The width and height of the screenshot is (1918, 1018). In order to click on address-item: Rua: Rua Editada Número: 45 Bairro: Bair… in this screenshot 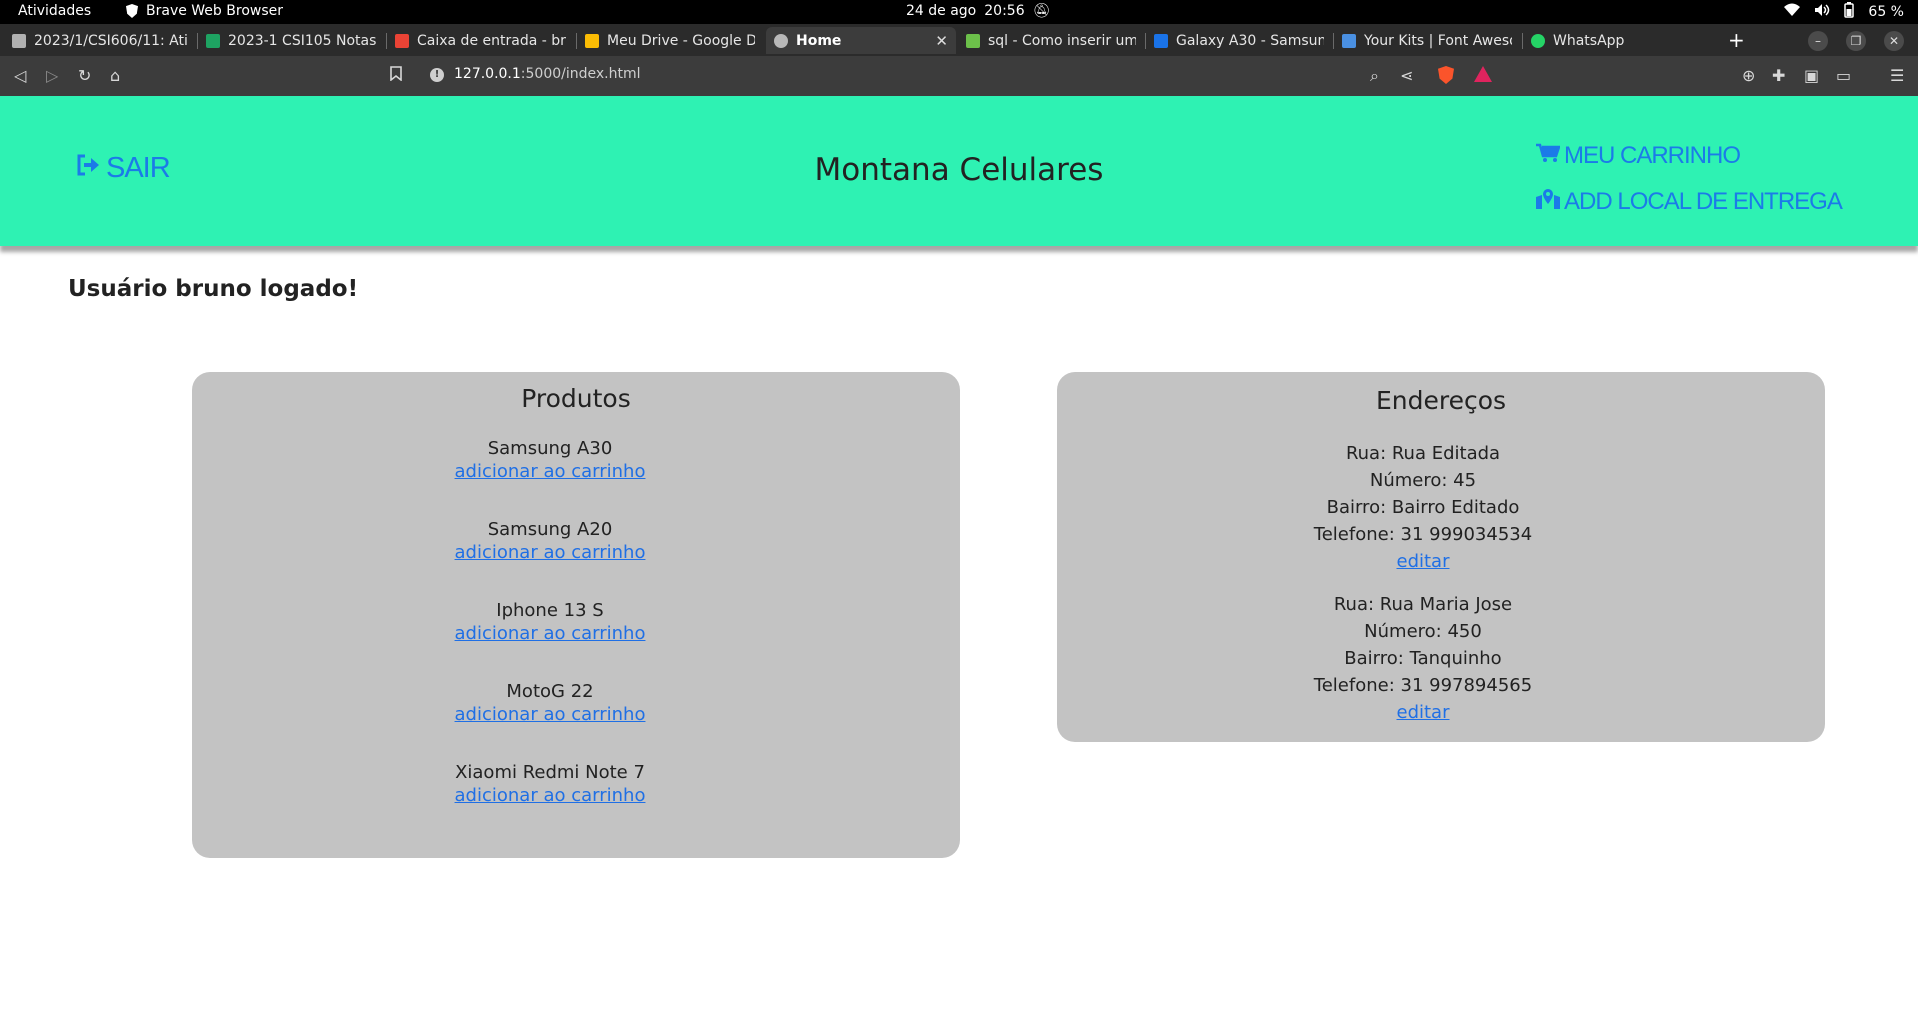, I will do `click(1423, 507)`.